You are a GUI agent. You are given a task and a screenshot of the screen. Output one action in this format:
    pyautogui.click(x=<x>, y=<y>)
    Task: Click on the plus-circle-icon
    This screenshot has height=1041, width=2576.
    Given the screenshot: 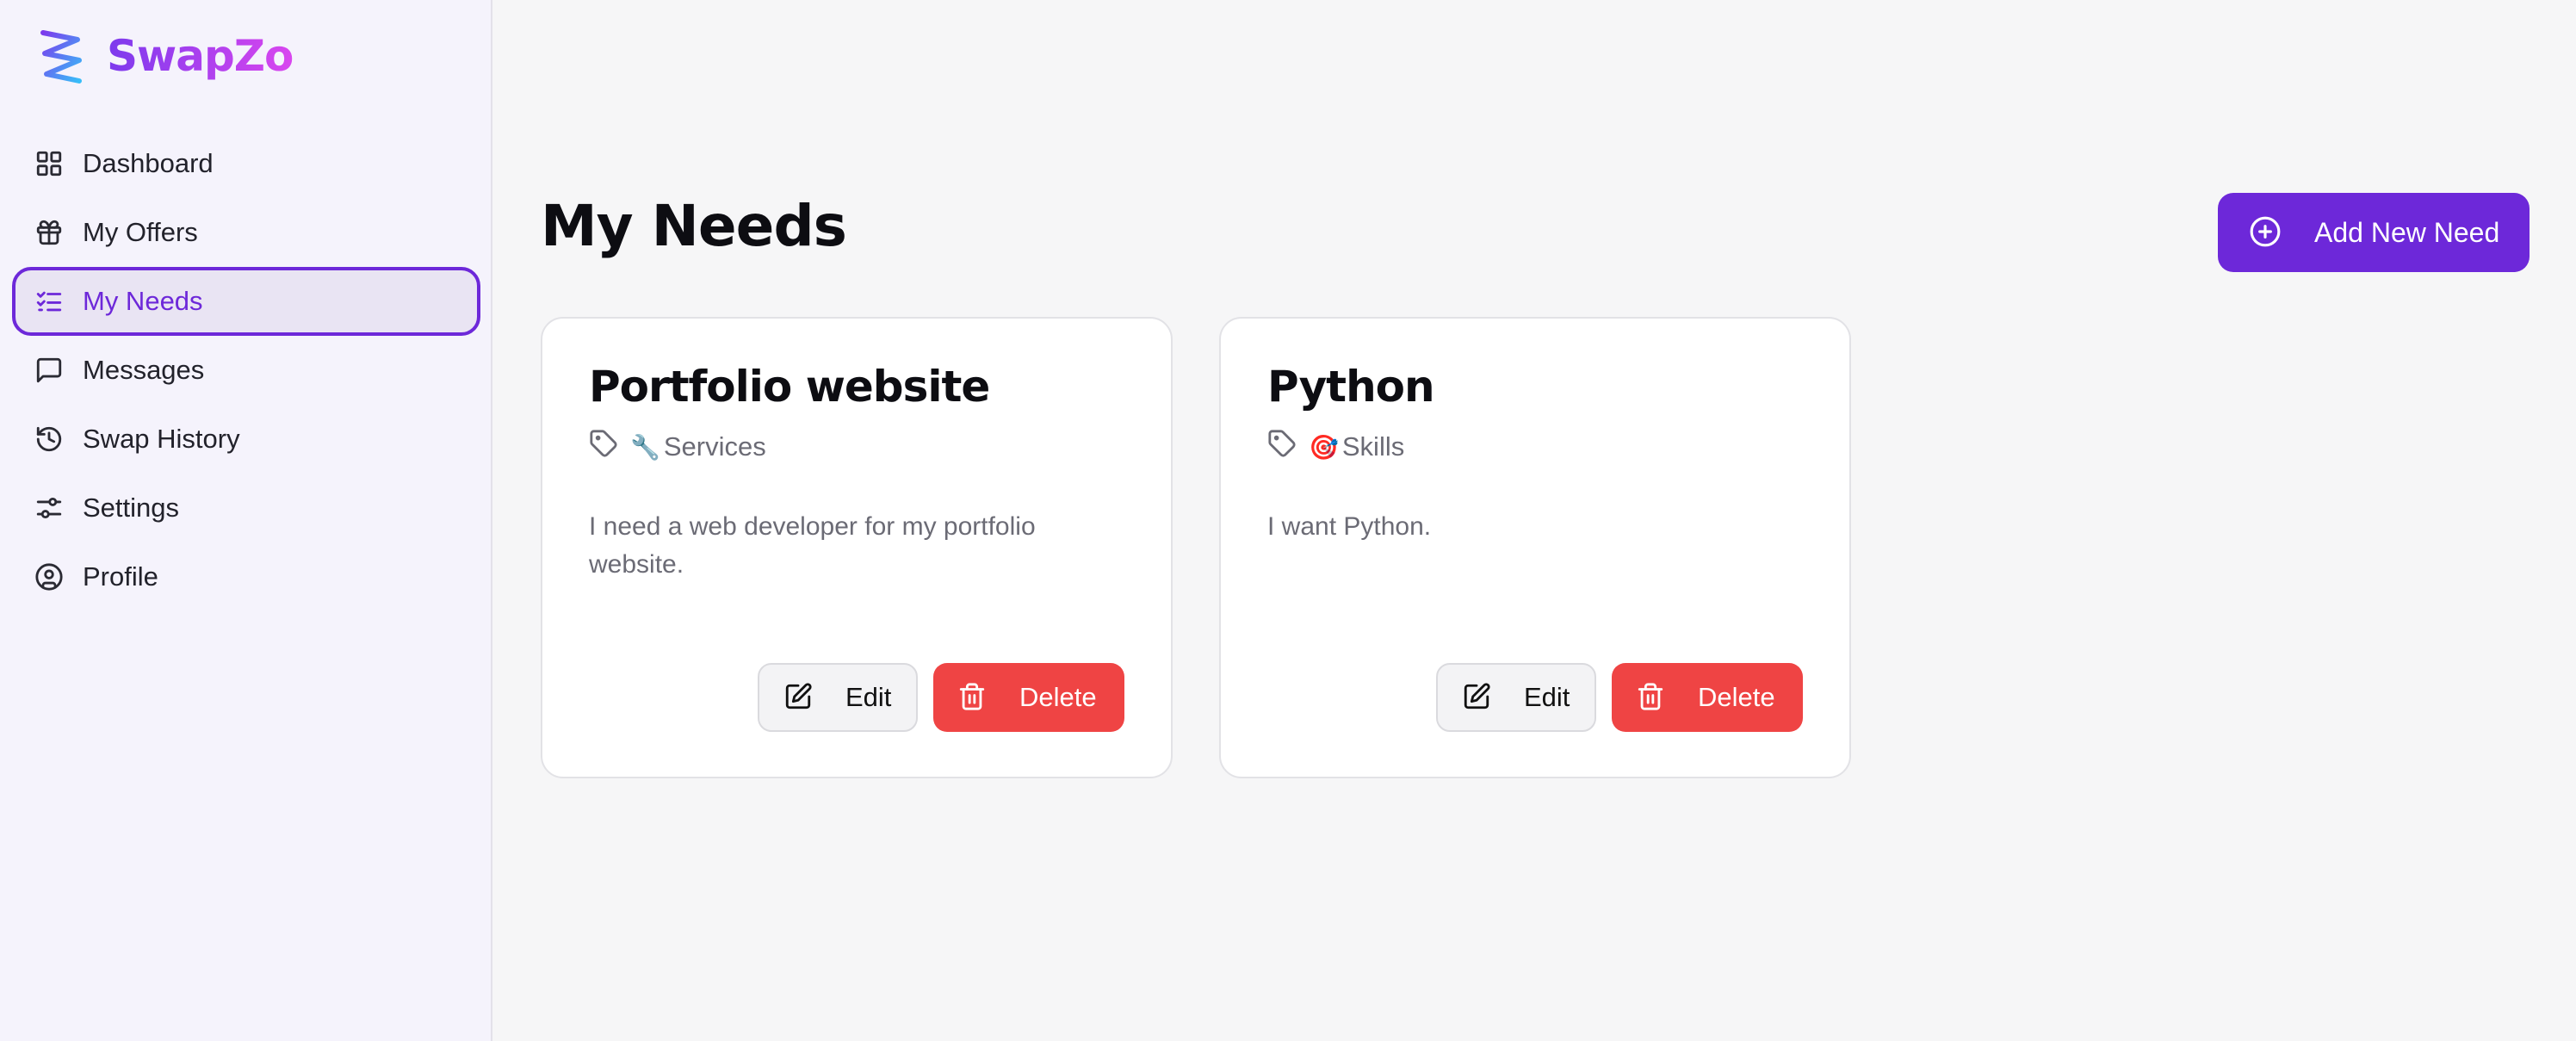 What is the action you would take?
    pyautogui.click(x=2265, y=233)
    